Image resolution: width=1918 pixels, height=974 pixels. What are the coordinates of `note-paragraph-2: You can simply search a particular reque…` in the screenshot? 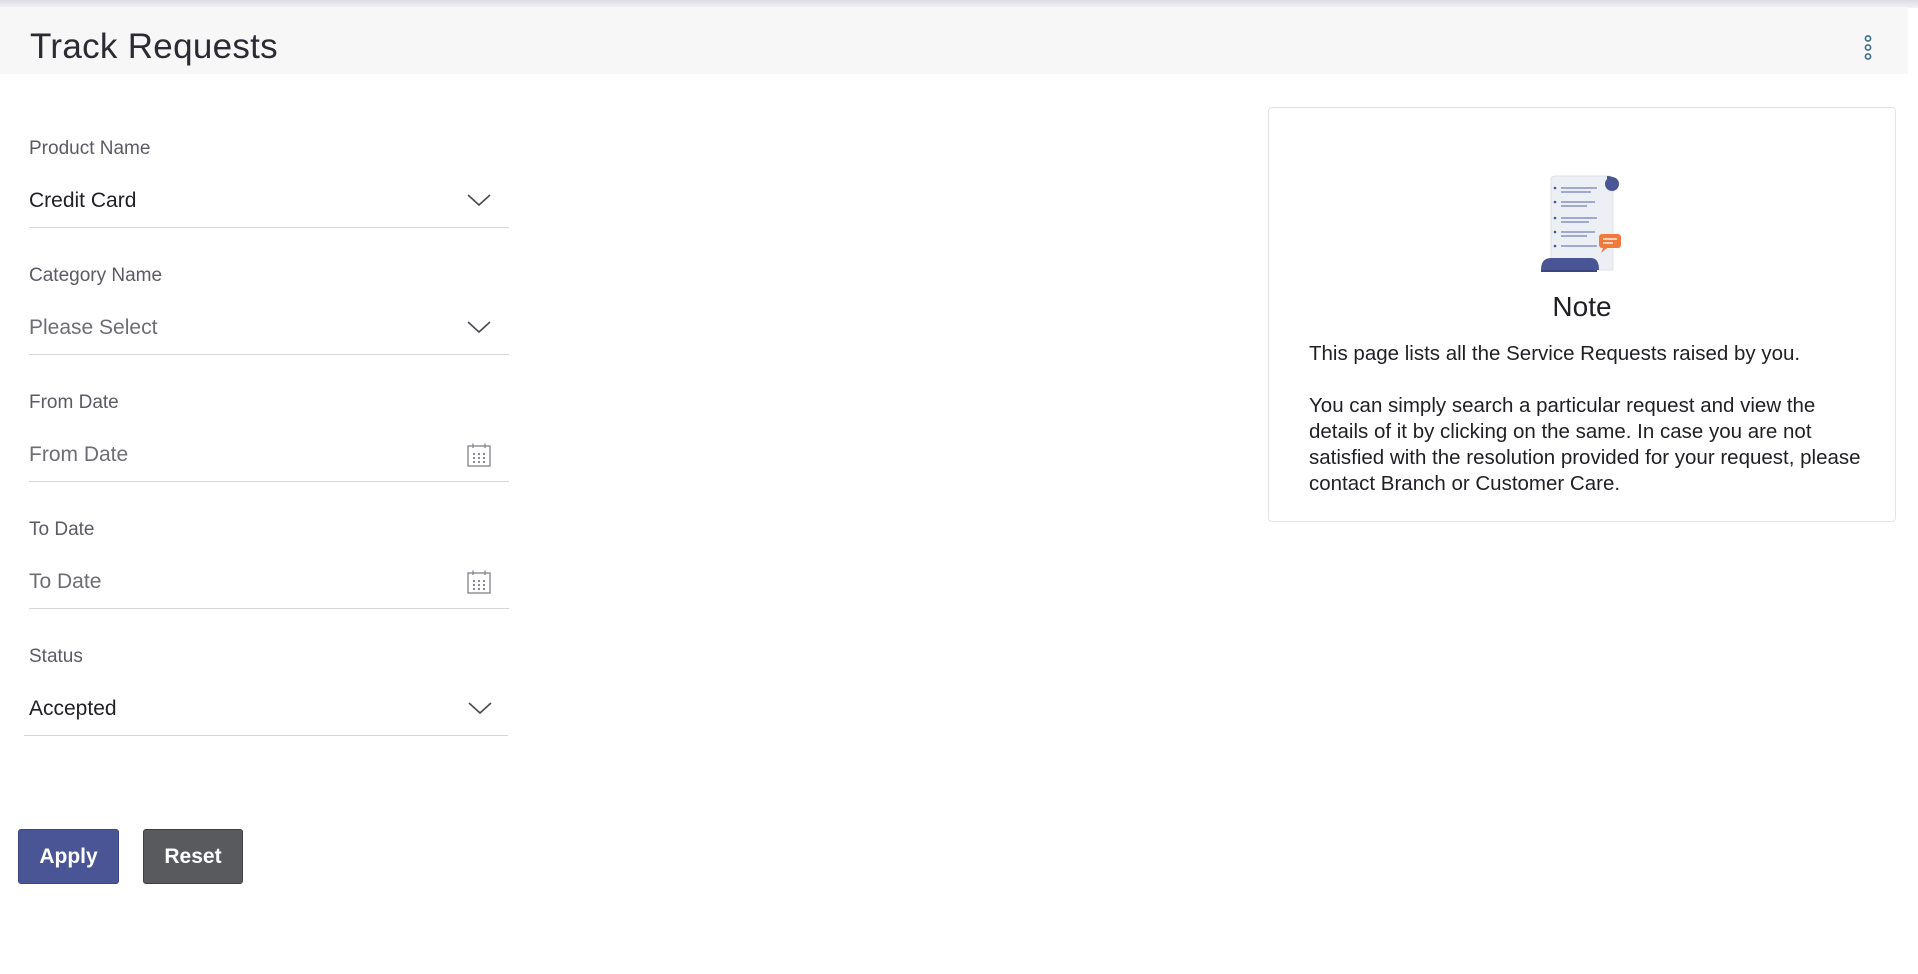 It's located at (1585, 444).